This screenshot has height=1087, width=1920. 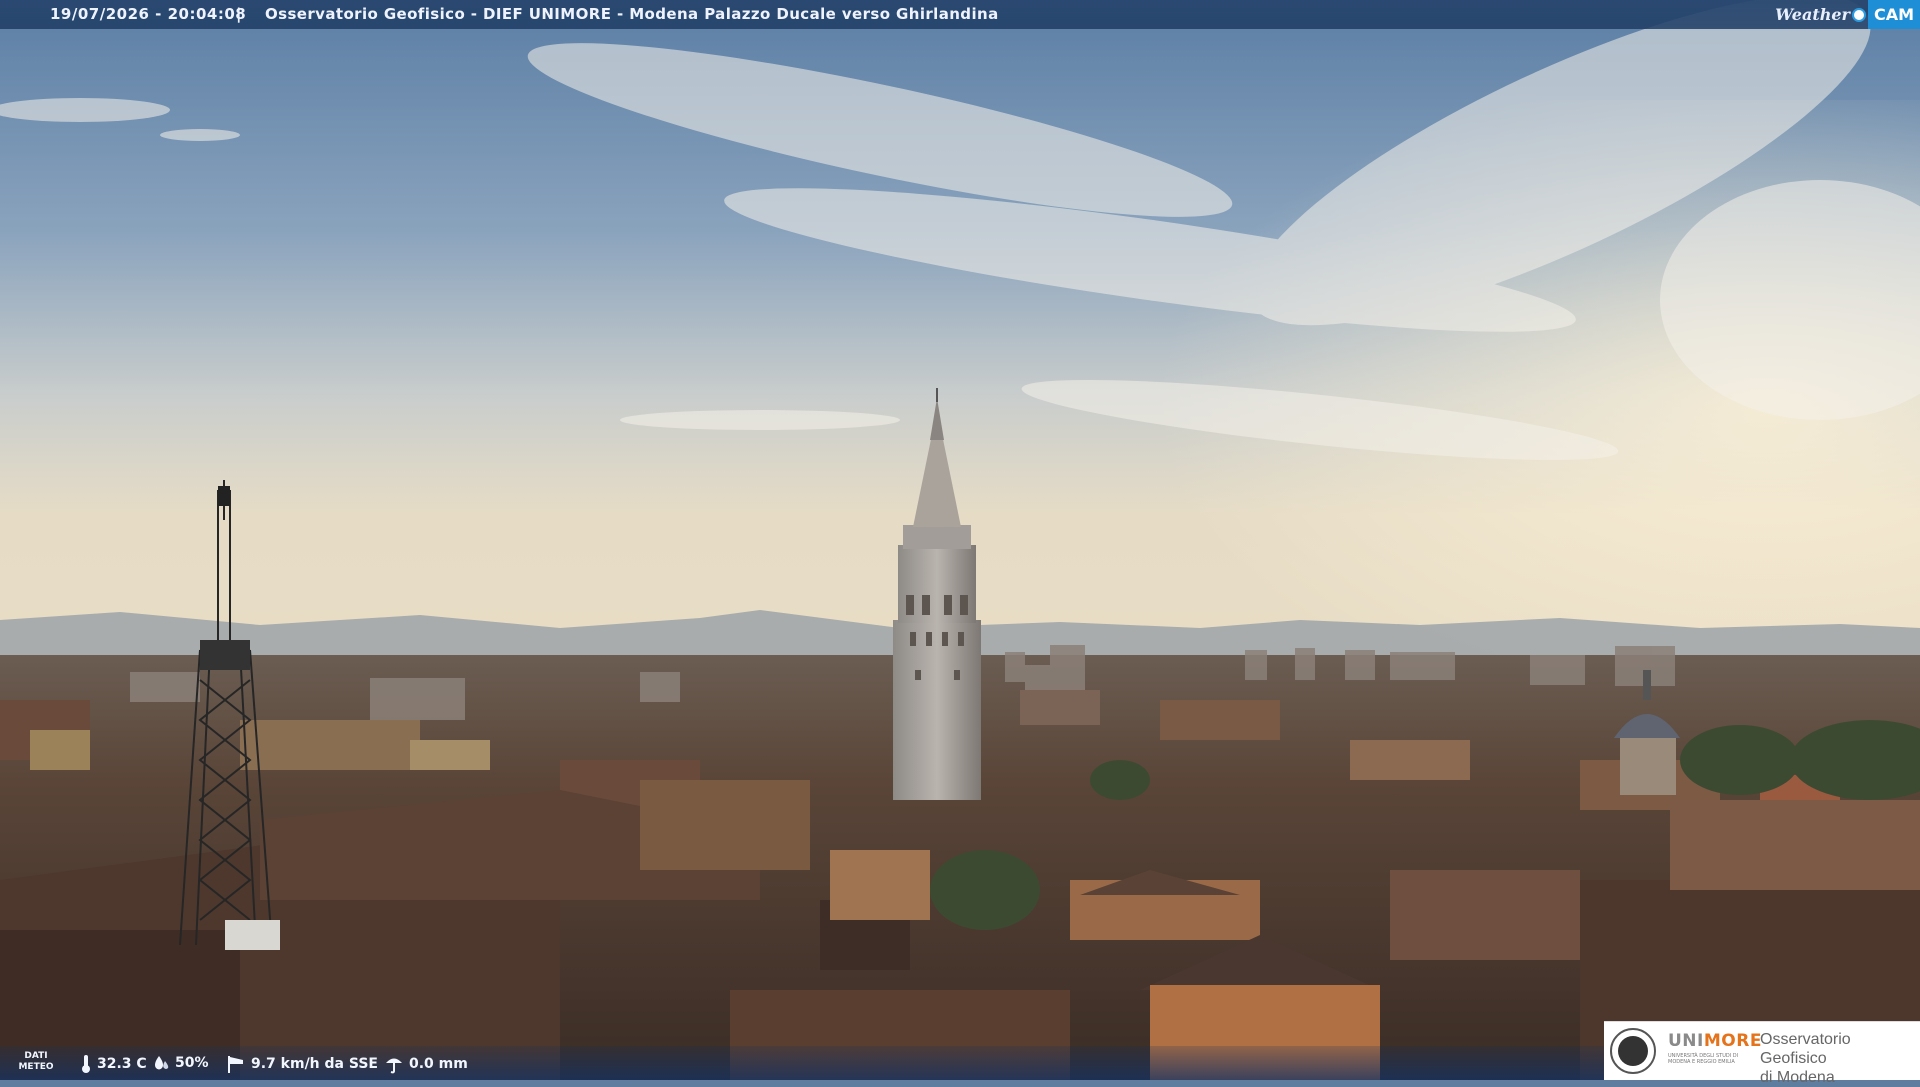 What do you see at coordinates (192, 1063) in the screenshot?
I see `humidity-value: 50%` at bounding box center [192, 1063].